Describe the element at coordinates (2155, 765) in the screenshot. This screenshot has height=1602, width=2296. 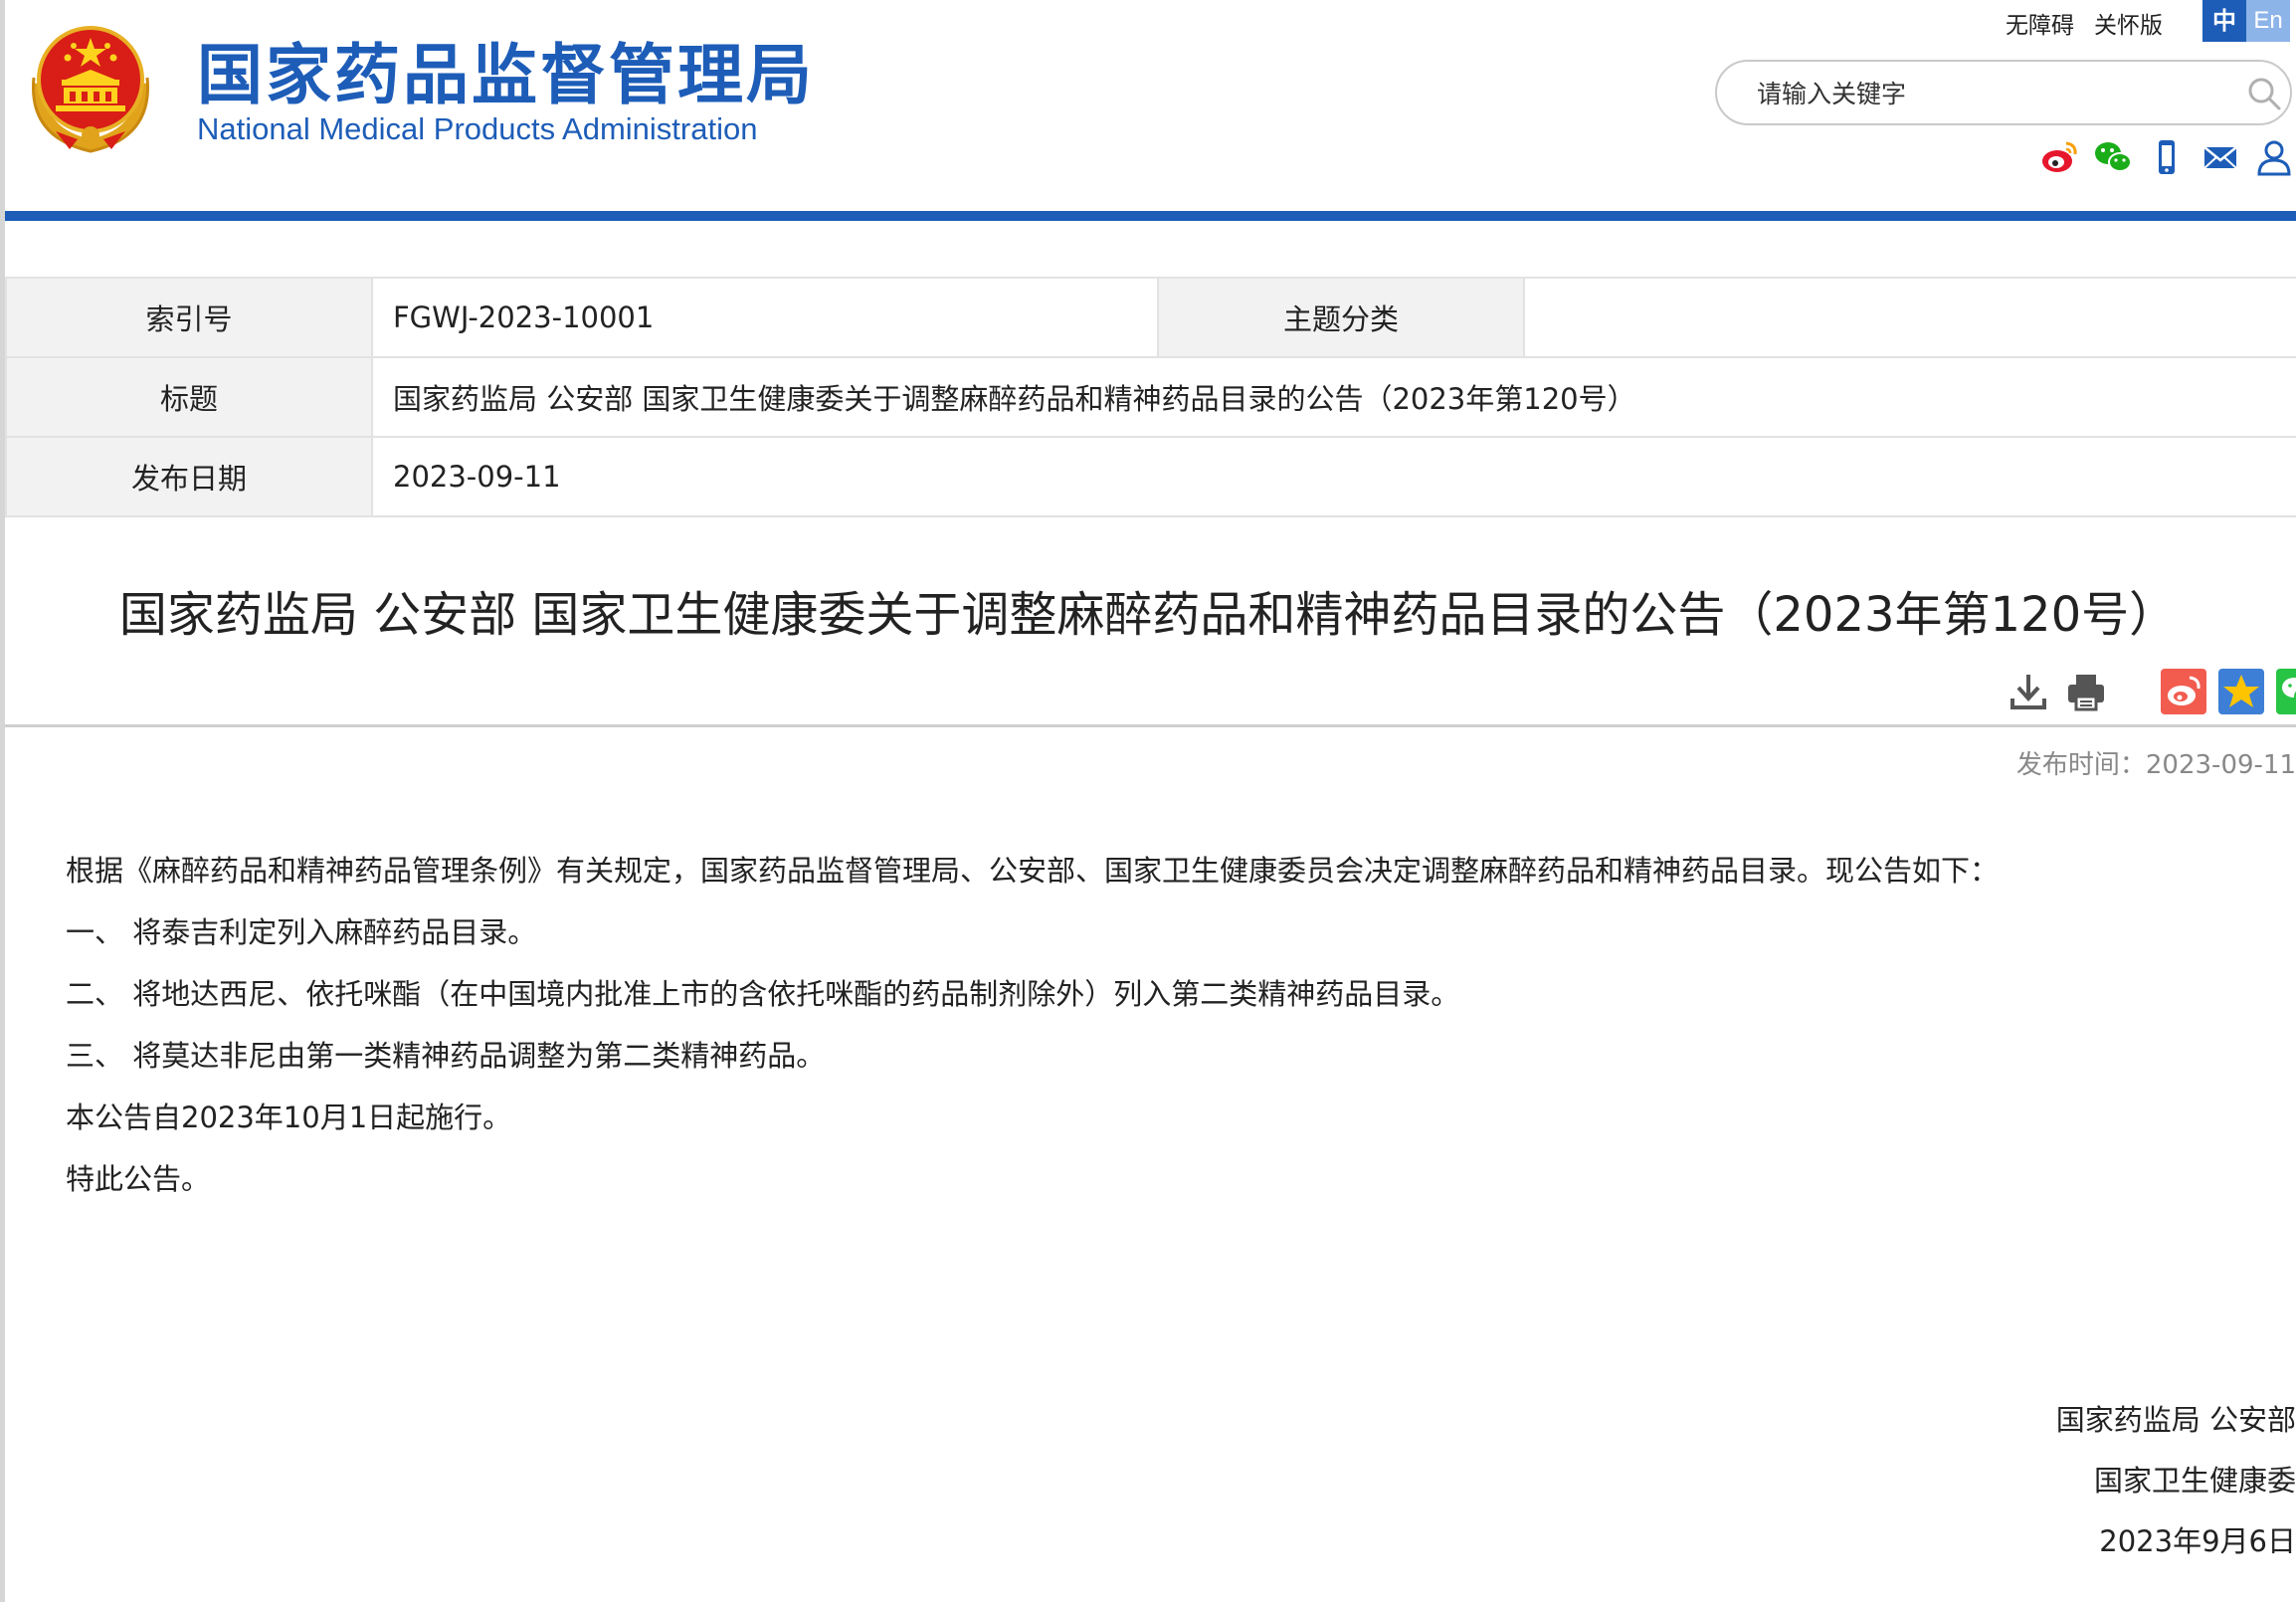
I see `publish-time: 发布时间：2023-09-11` at that location.